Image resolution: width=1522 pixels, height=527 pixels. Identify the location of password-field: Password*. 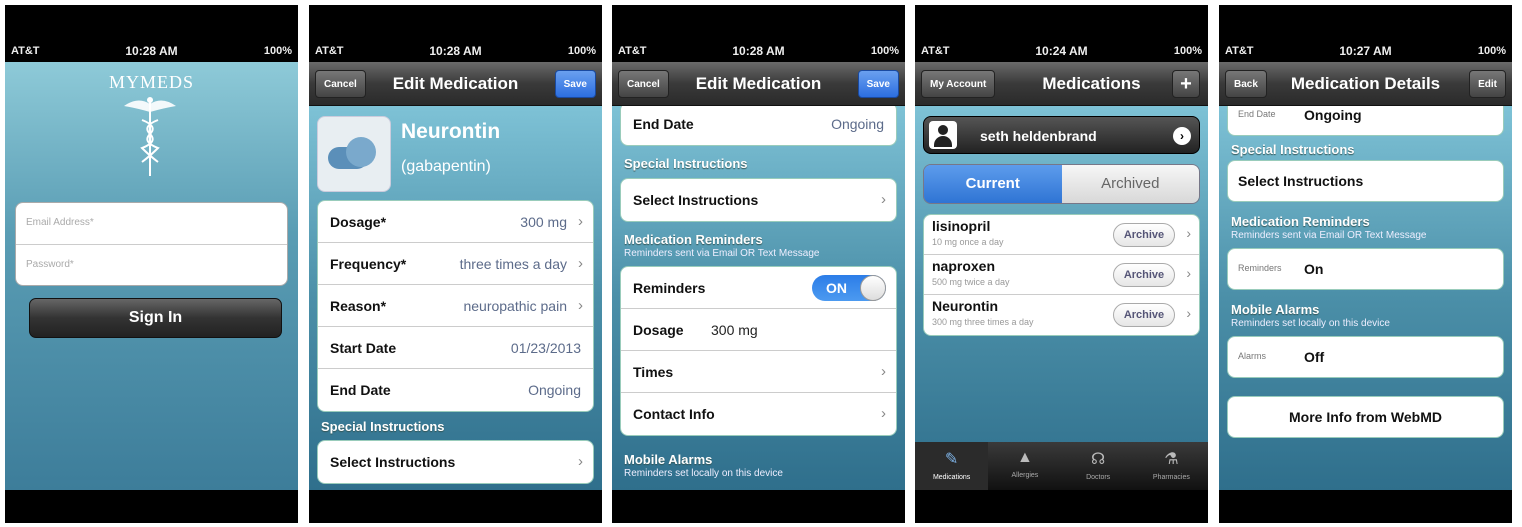
(151, 266).